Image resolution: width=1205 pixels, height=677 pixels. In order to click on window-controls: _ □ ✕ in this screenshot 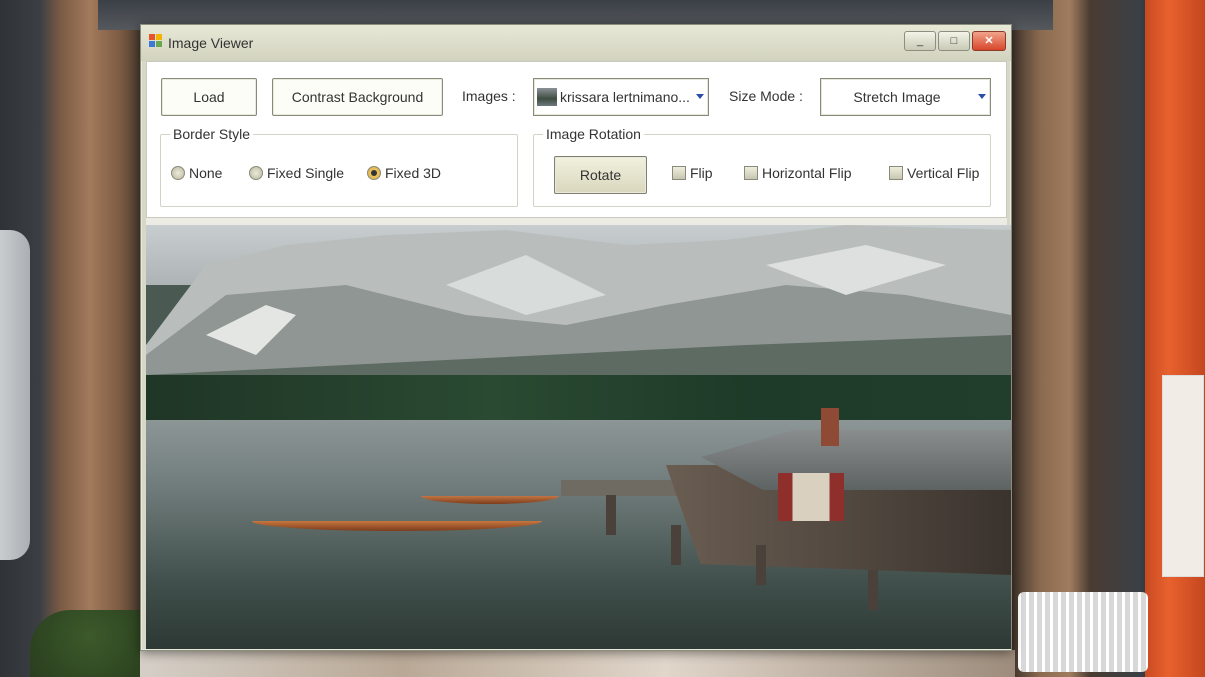, I will do `click(956, 42)`.